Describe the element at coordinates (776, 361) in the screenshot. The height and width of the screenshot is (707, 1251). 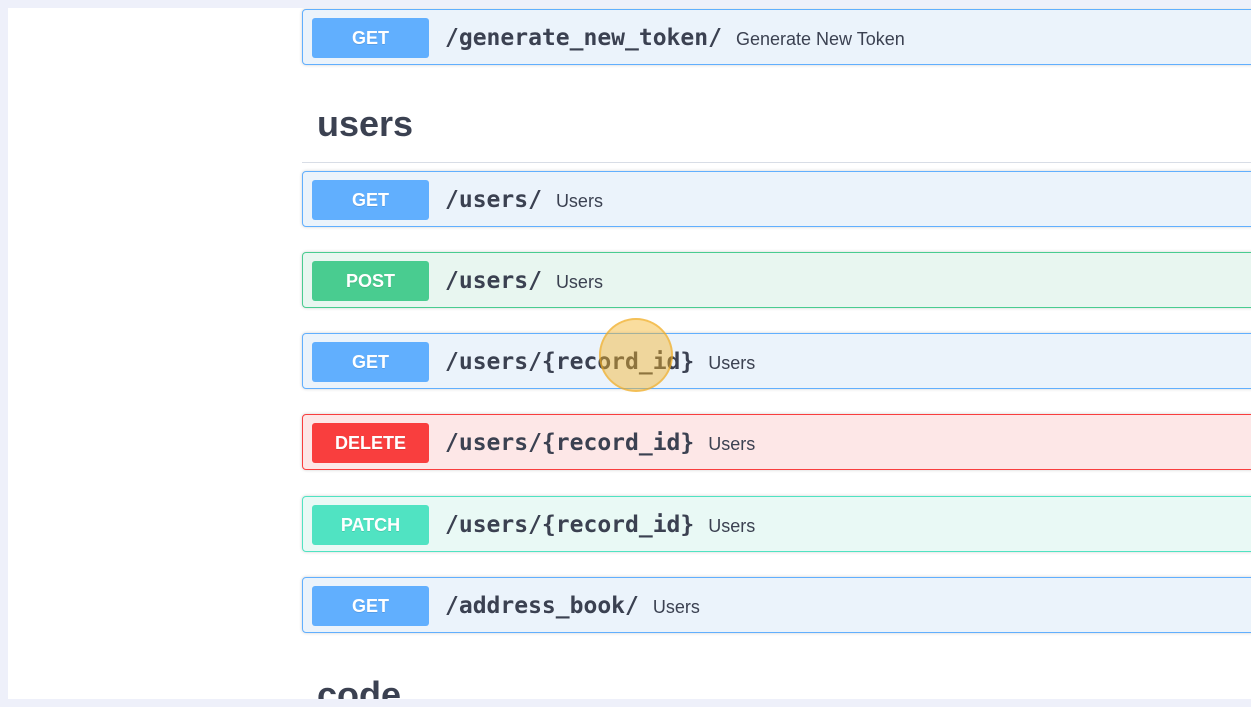
I see `operation-get-user-by-id: GET /users/{record_id} Users` at that location.